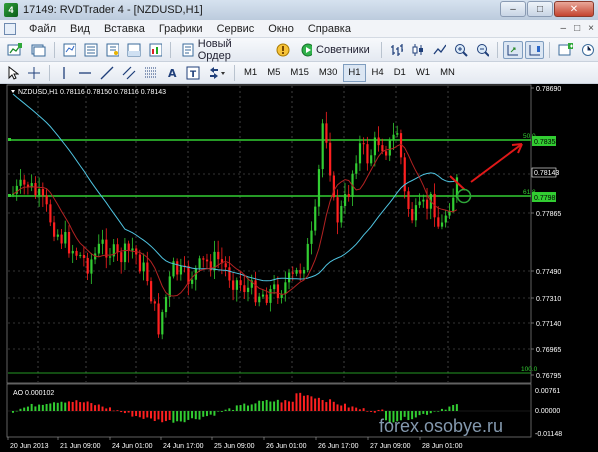  What do you see at coordinates (172, 73) in the screenshot?
I see `text-tool-icon: A` at bounding box center [172, 73].